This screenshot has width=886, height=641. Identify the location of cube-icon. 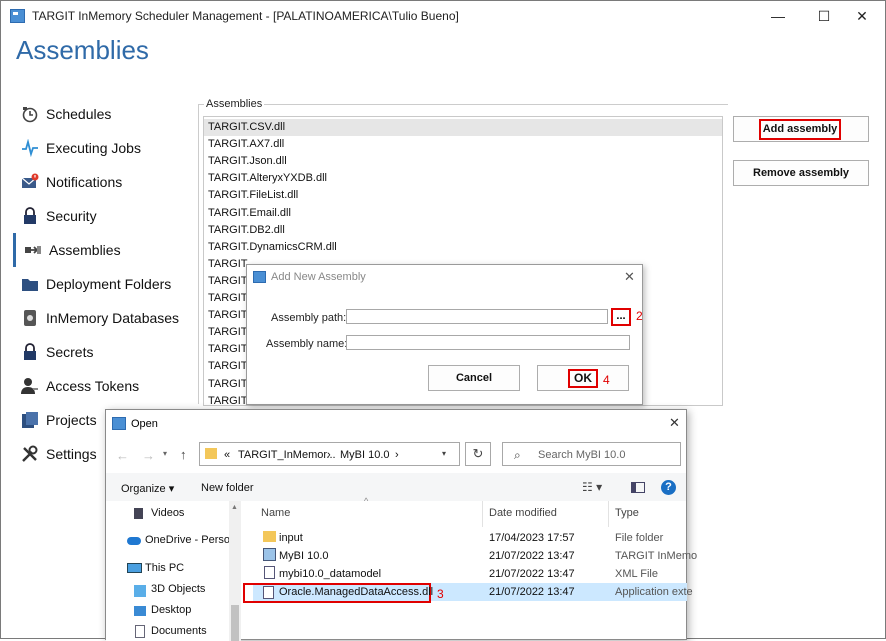
(140, 591).